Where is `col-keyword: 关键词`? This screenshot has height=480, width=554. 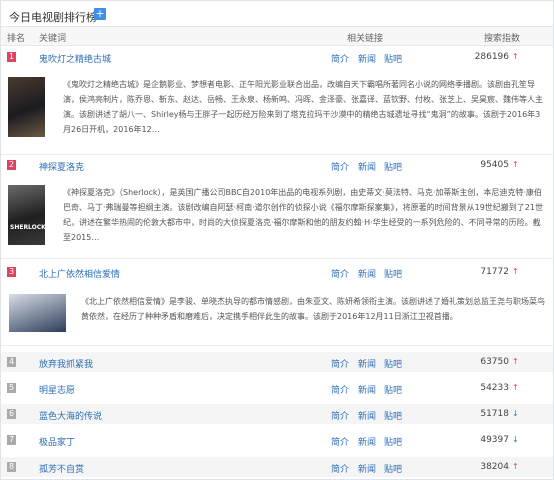 col-keyword: 关键词 is located at coordinates (53, 39).